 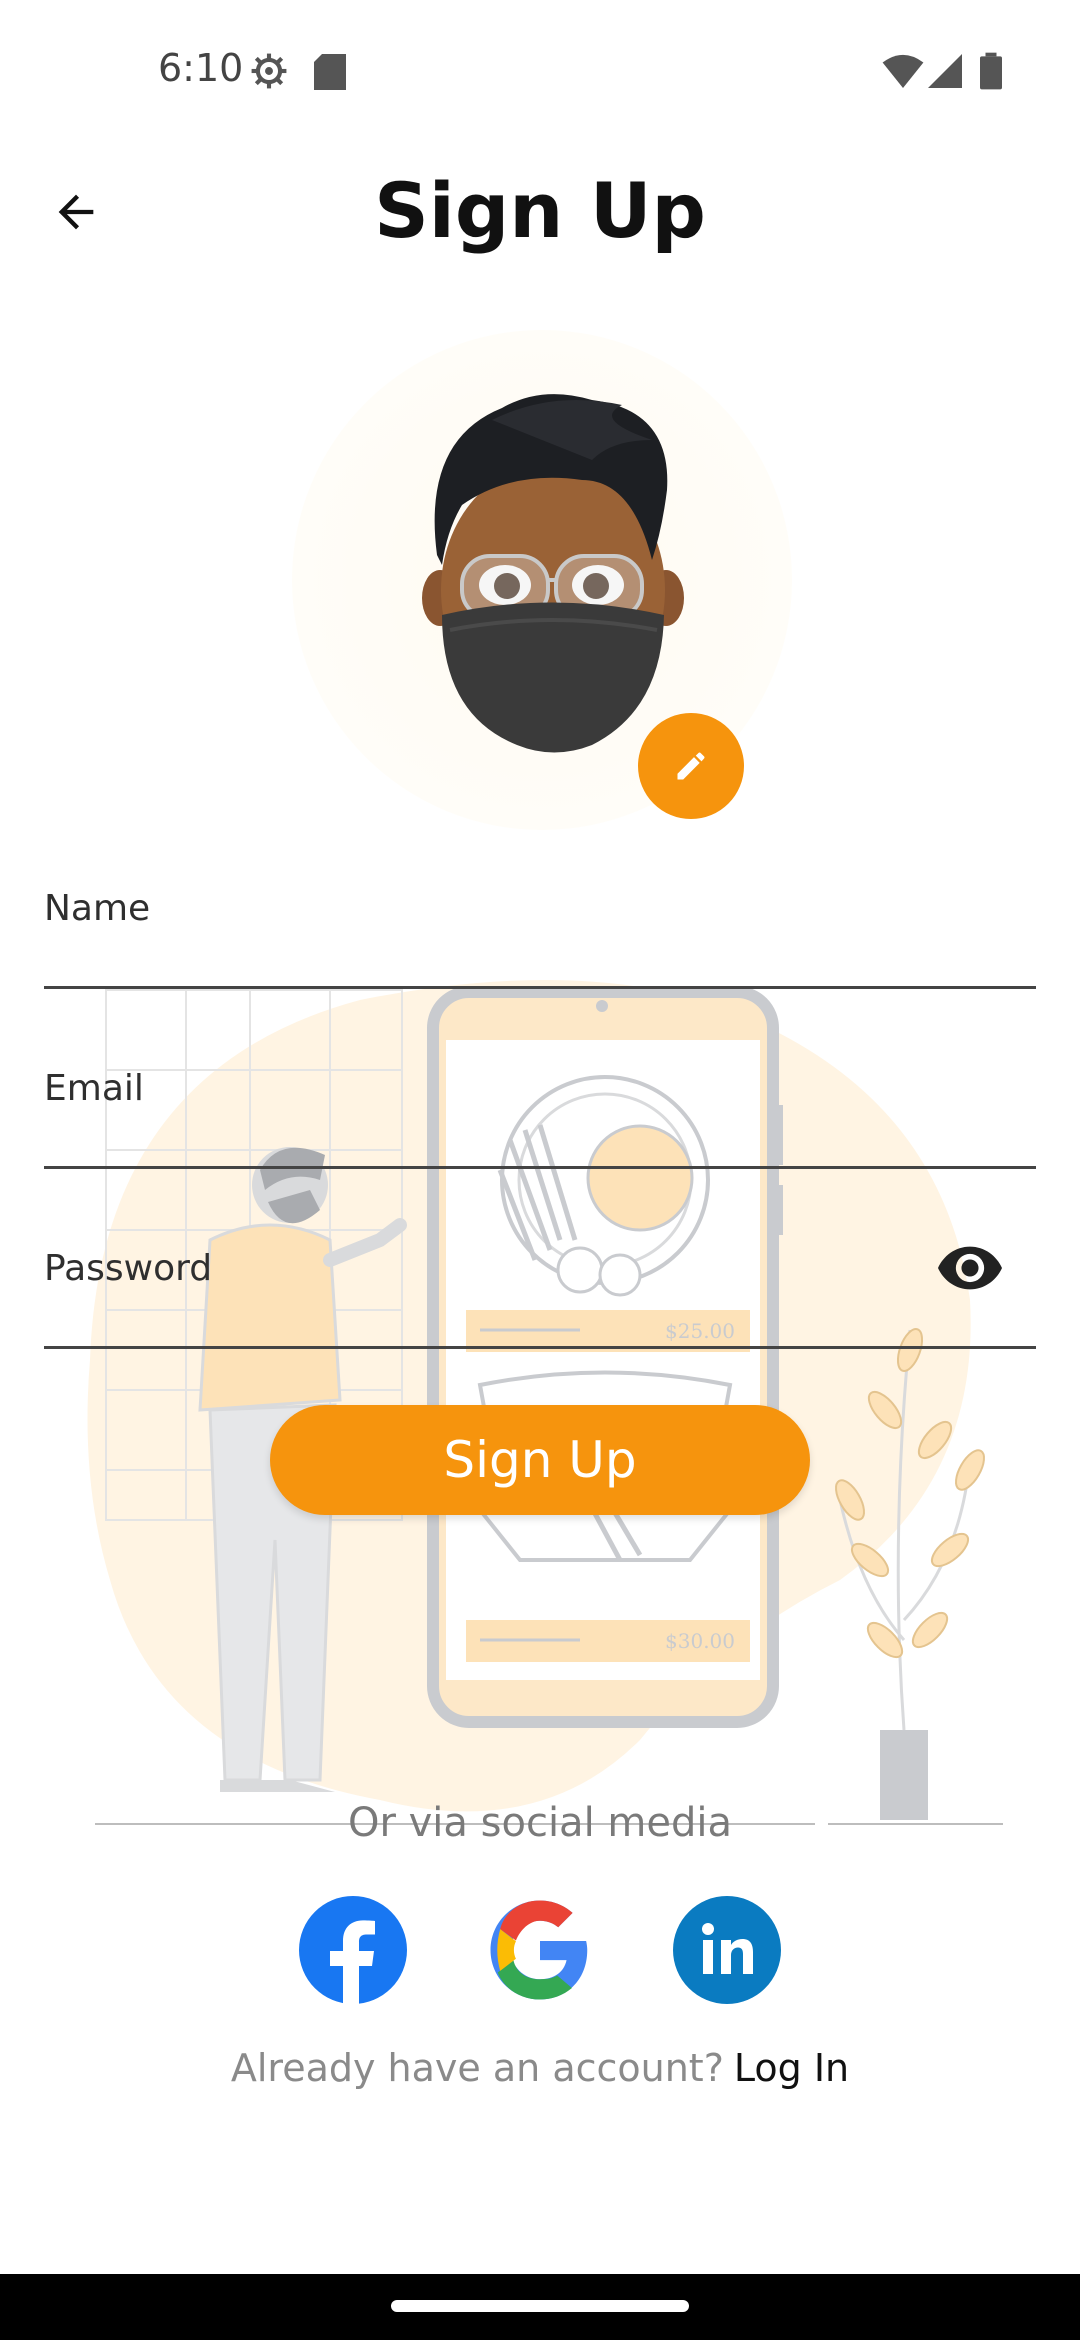 I want to click on password-underline, so click(x=540, y=1347).